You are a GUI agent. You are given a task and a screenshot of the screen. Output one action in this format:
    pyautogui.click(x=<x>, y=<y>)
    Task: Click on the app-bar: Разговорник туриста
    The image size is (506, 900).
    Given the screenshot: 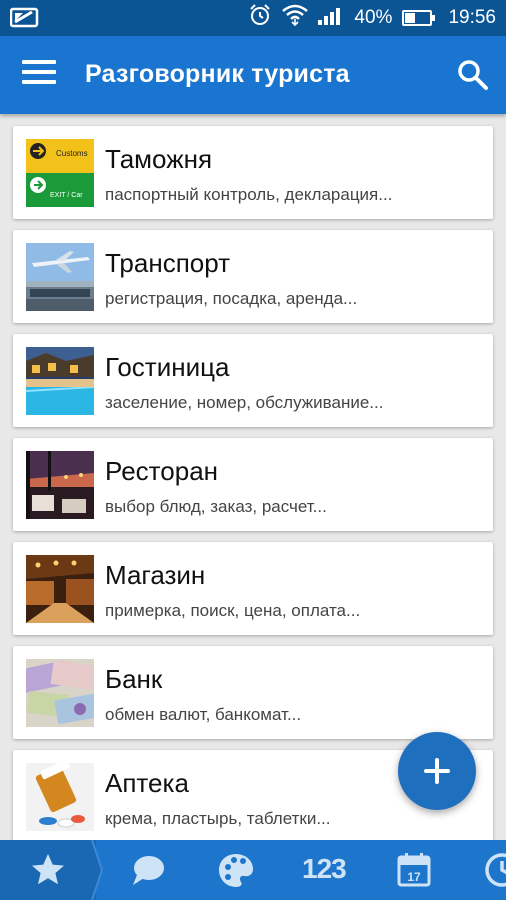 What is the action you would take?
    pyautogui.click(x=253, y=75)
    